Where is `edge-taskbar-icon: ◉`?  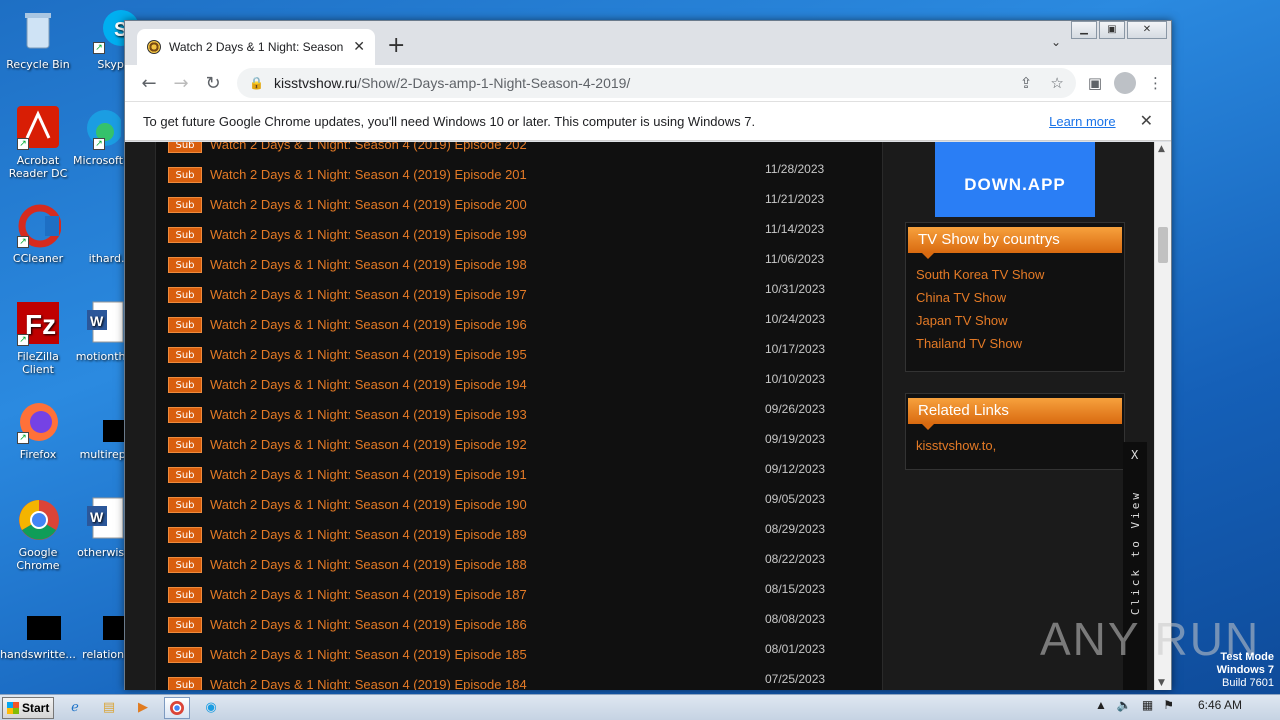 edge-taskbar-icon: ◉ is located at coordinates (211, 708).